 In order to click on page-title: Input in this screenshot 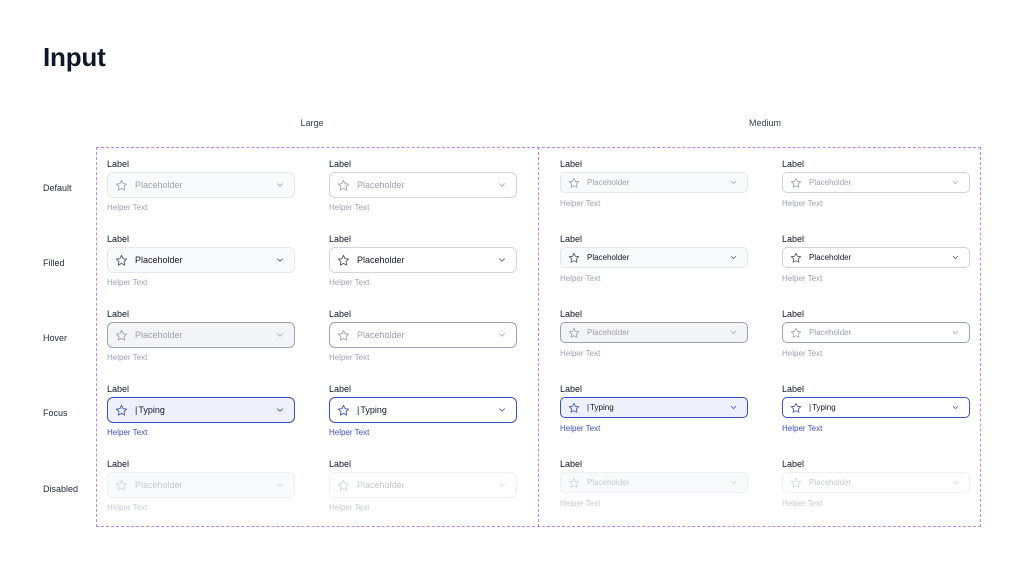, I will do `click(74, 57)`.